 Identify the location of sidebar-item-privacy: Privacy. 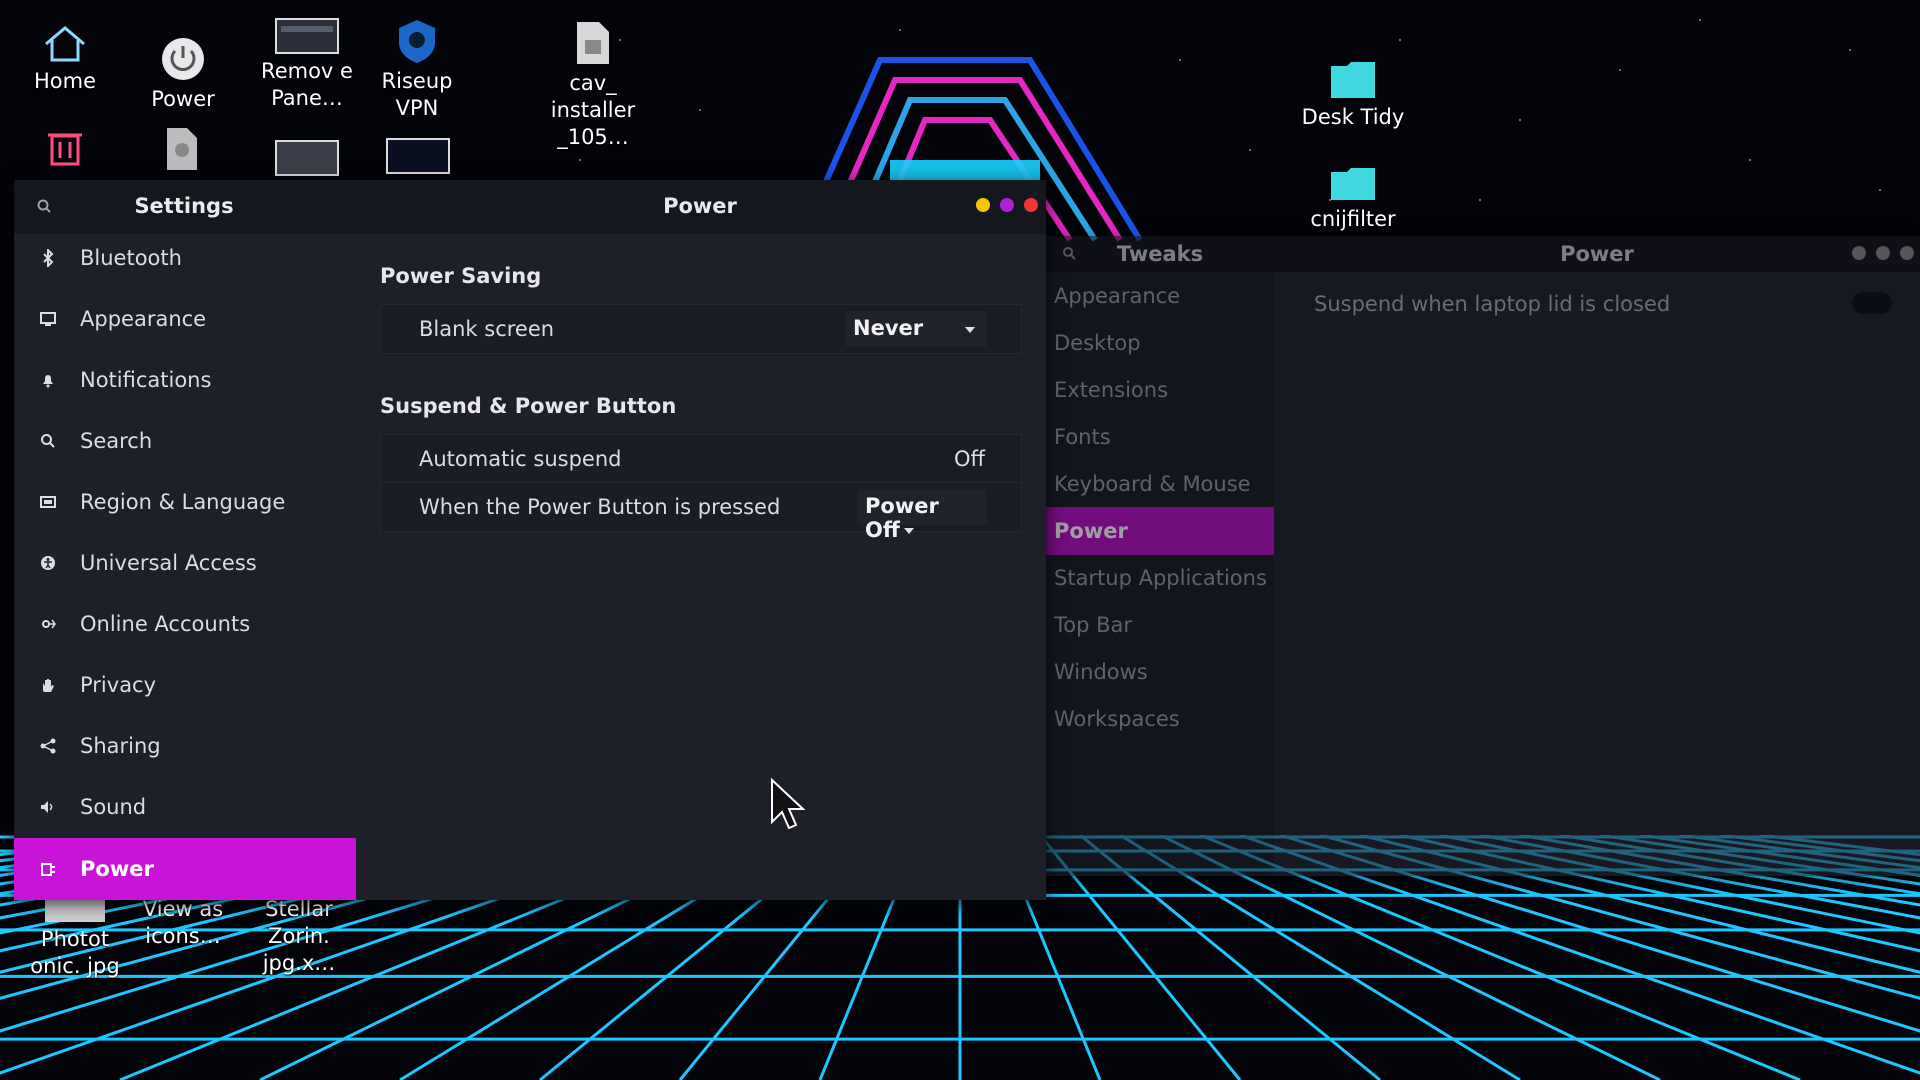
(185, 685).